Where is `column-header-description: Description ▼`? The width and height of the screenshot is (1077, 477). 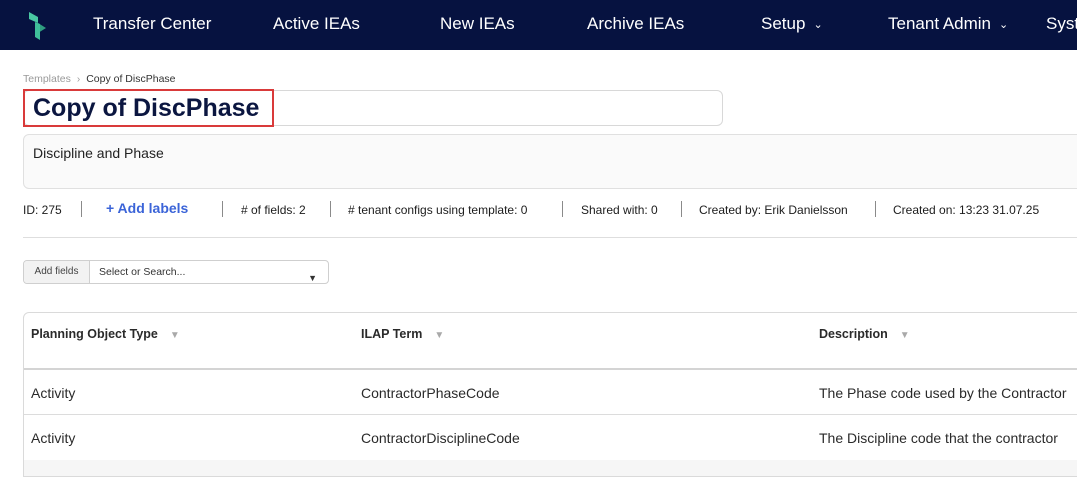
column-header-description: Description ▼ is located at coordinates (864, 334).